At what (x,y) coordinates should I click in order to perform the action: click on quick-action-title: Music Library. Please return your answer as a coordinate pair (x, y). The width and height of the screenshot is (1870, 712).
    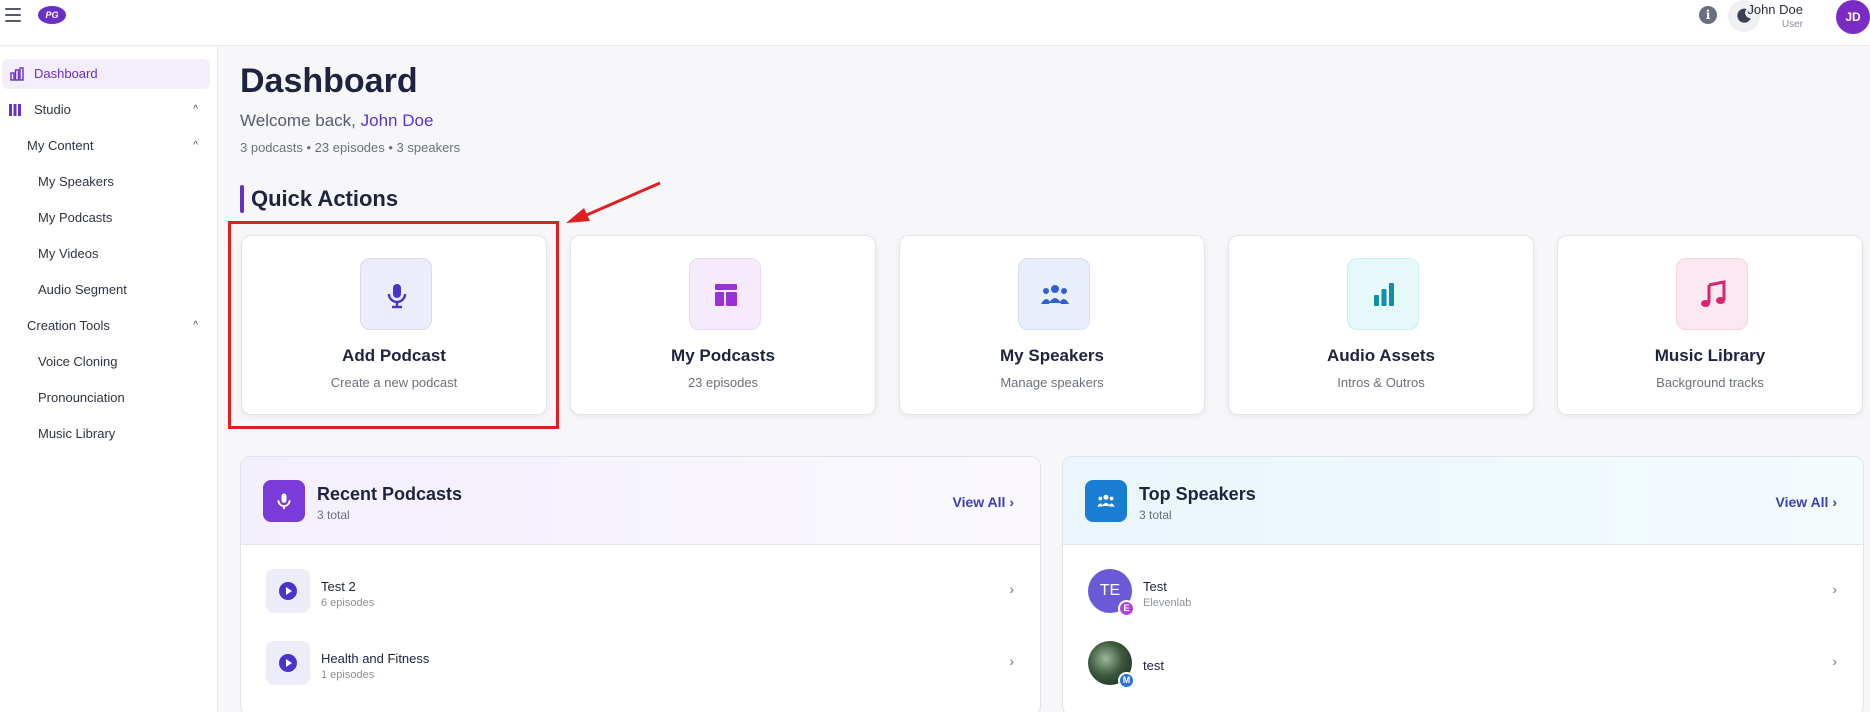
    Looking at the image, I should click on (1710, 355).